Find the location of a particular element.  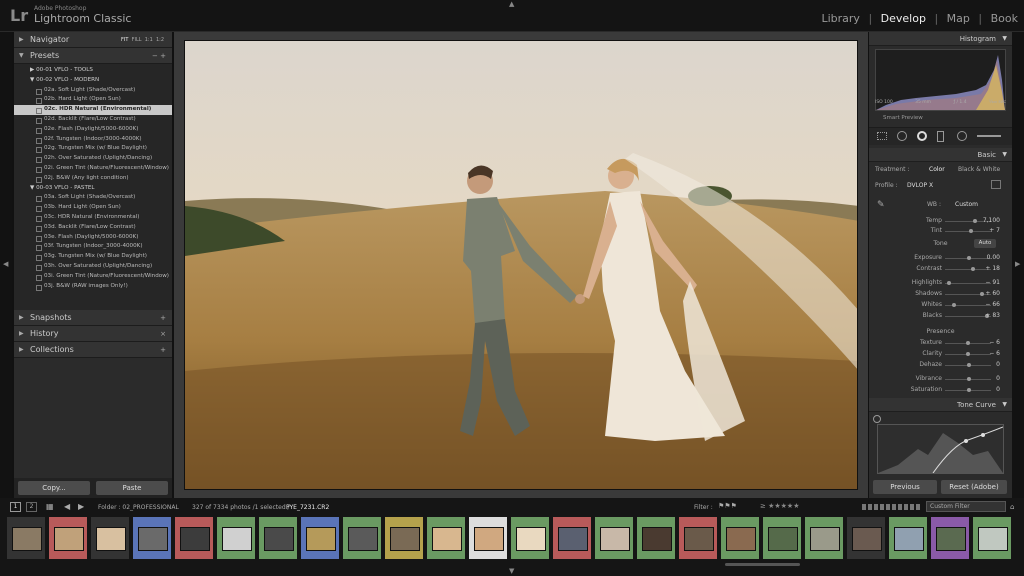

spot-removal-icon is located at coordinates (902, 136).